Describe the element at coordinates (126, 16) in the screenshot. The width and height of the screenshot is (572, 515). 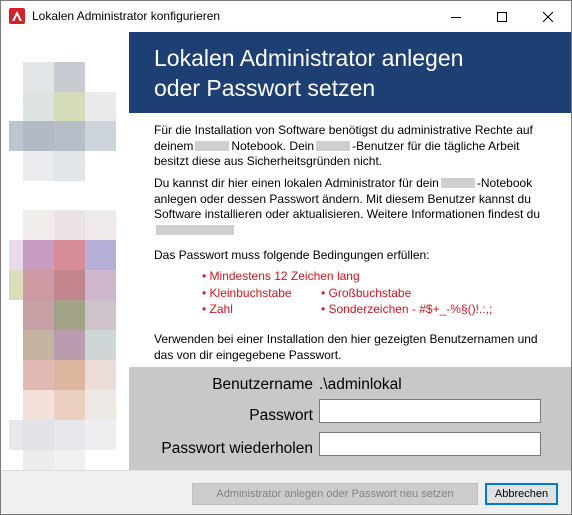
I see `window-title: Lokalen Administrator konfigurieren` at that location.